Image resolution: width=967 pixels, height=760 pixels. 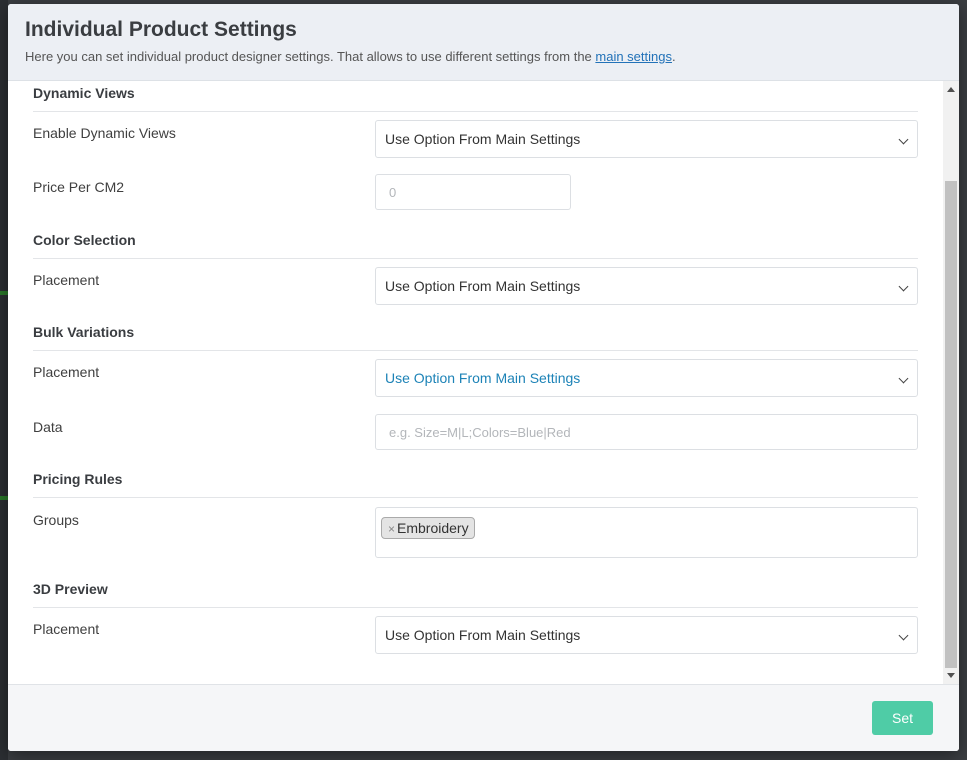 I want to click on section-title-bulk-variations: Bulk Variations, so click(x=475, y=337).